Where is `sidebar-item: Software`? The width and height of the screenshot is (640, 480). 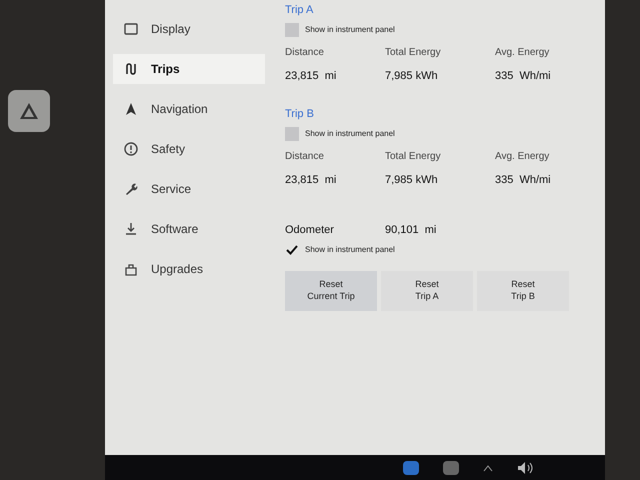 sidebar-item: Software is located at coordinates (189, 229).